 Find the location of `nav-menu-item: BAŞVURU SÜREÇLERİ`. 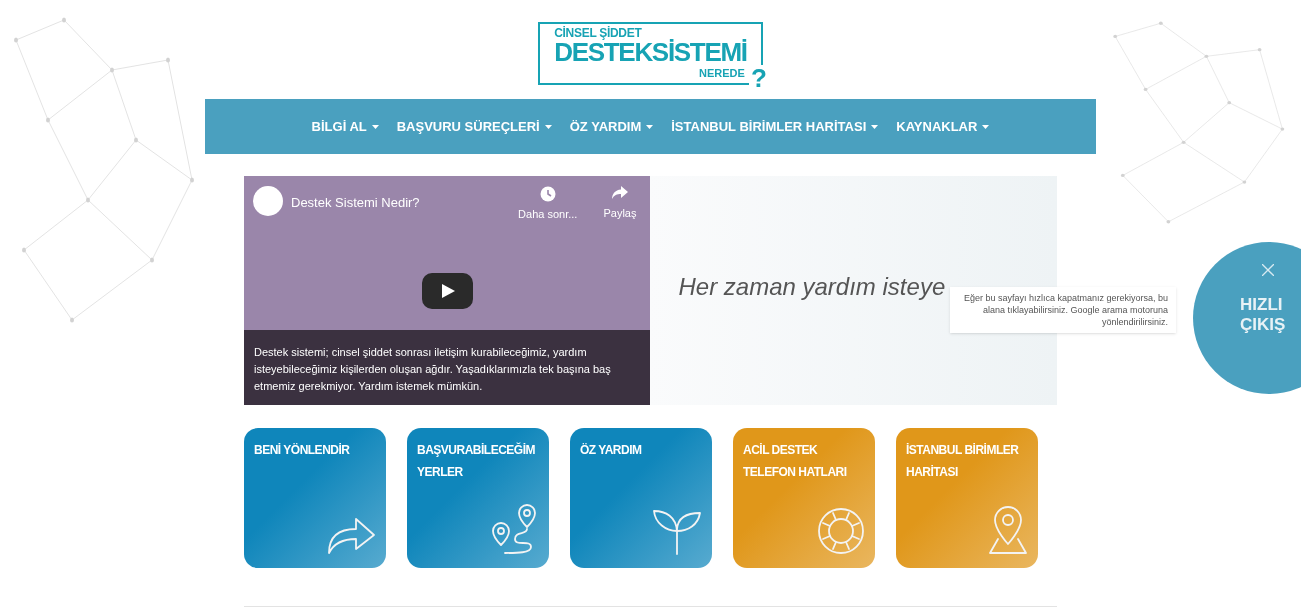

nav-menu-item: BAŞVURU SÜREÇLERİ is located at coordinates (474, 126).